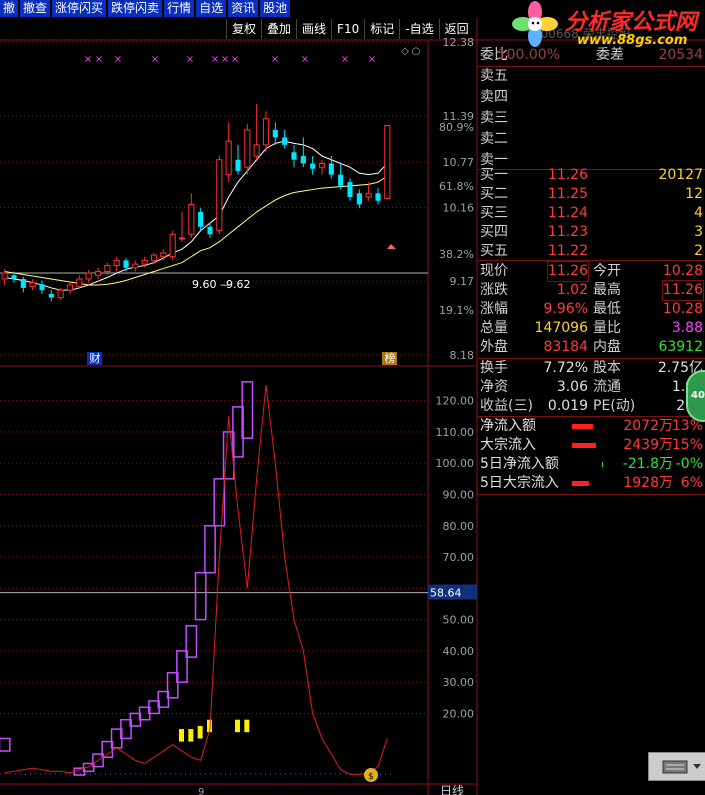 This screenshot has height=795, width=705. Describe the element at coordinates (607, 328) in the screenshot. I see `stat-label: 量比` at that location.